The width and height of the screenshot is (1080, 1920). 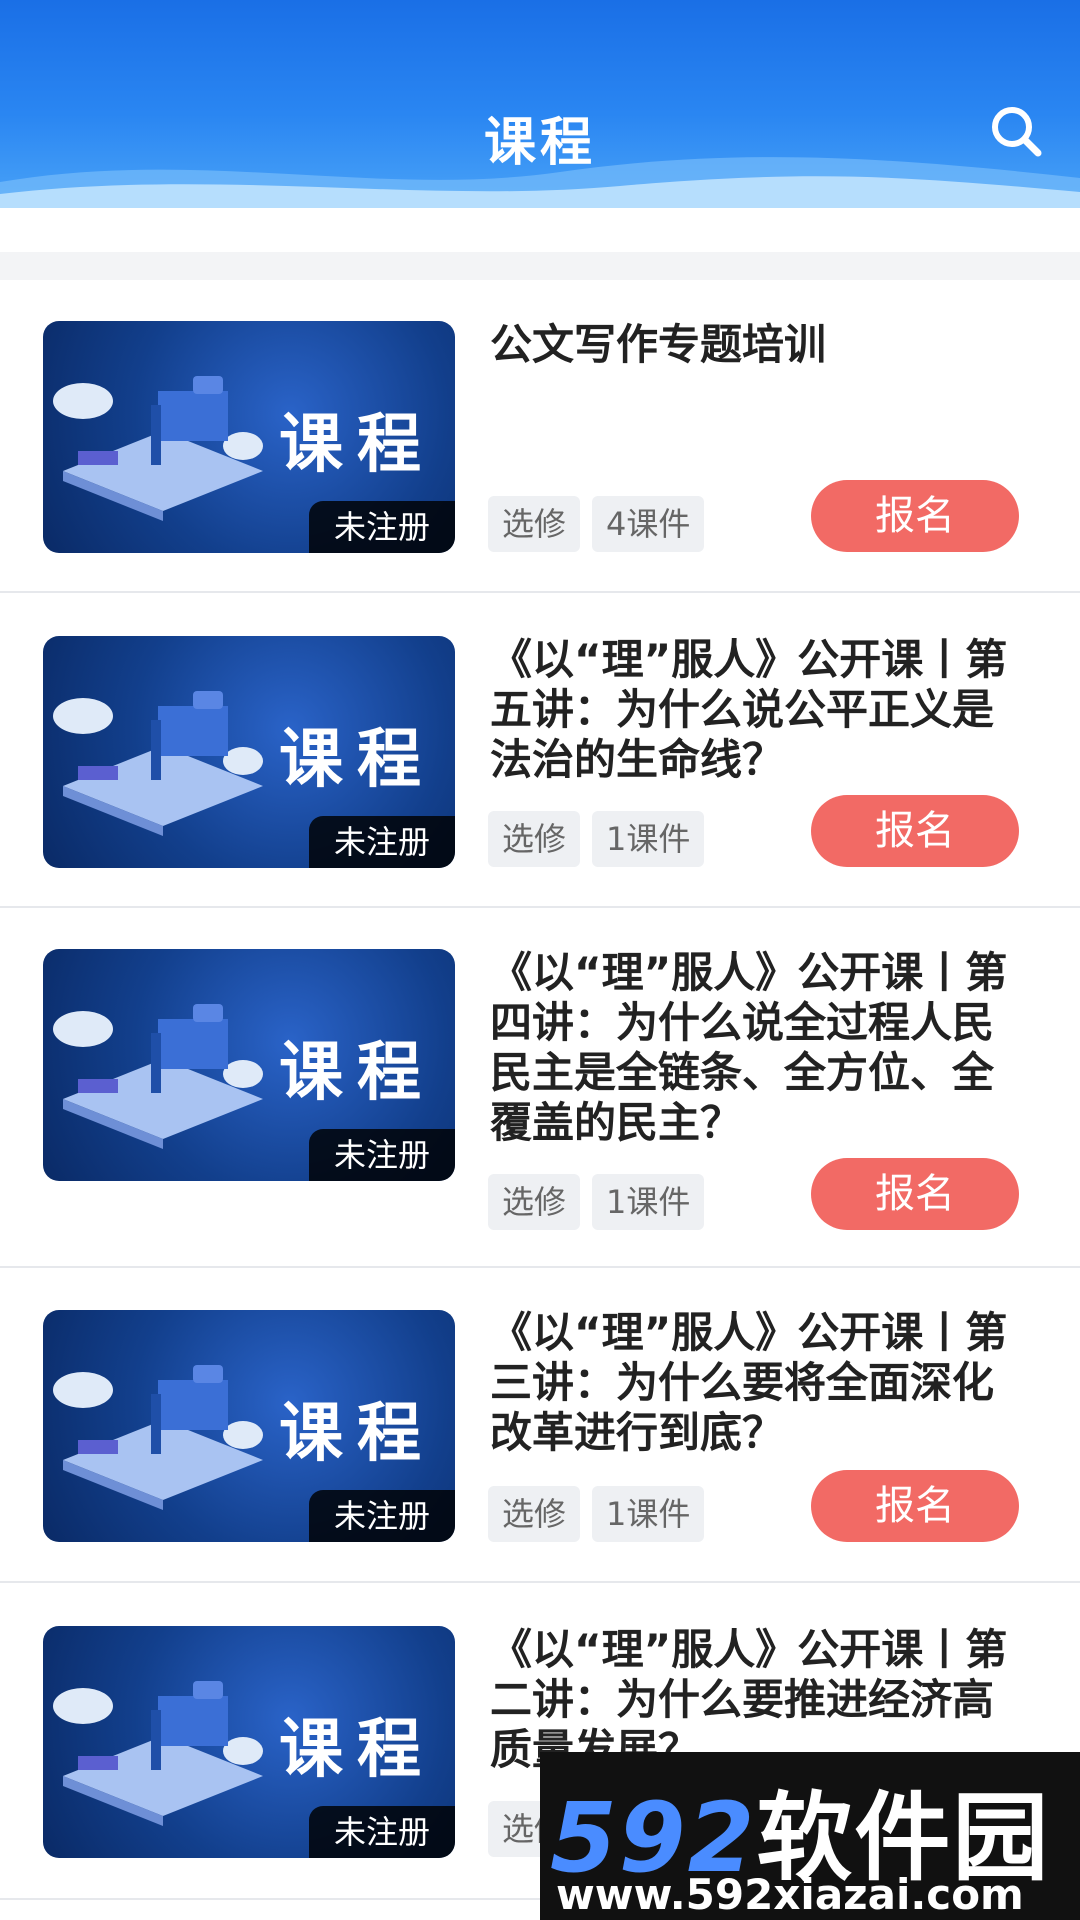 What do you see at coordinates (790, 1894) in the screenshot?
I see `watermark-url: www.592xiazai.com` at bounding box center [790, 1894].